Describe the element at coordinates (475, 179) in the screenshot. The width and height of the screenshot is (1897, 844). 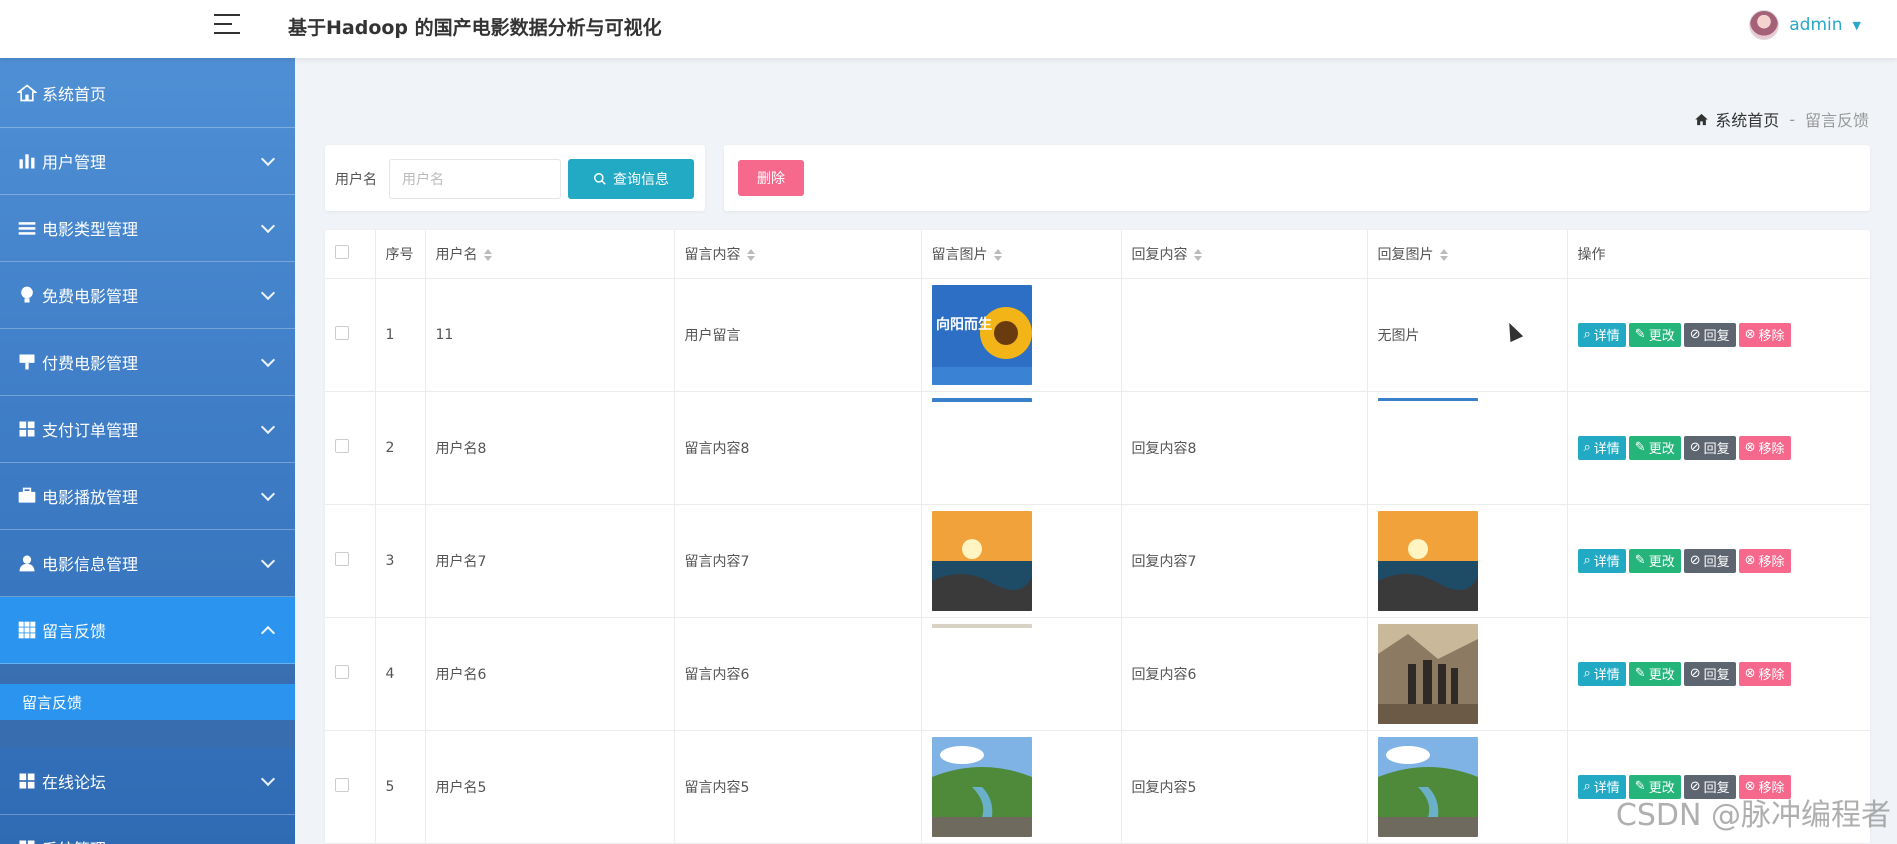
I see `search-input` at that location.